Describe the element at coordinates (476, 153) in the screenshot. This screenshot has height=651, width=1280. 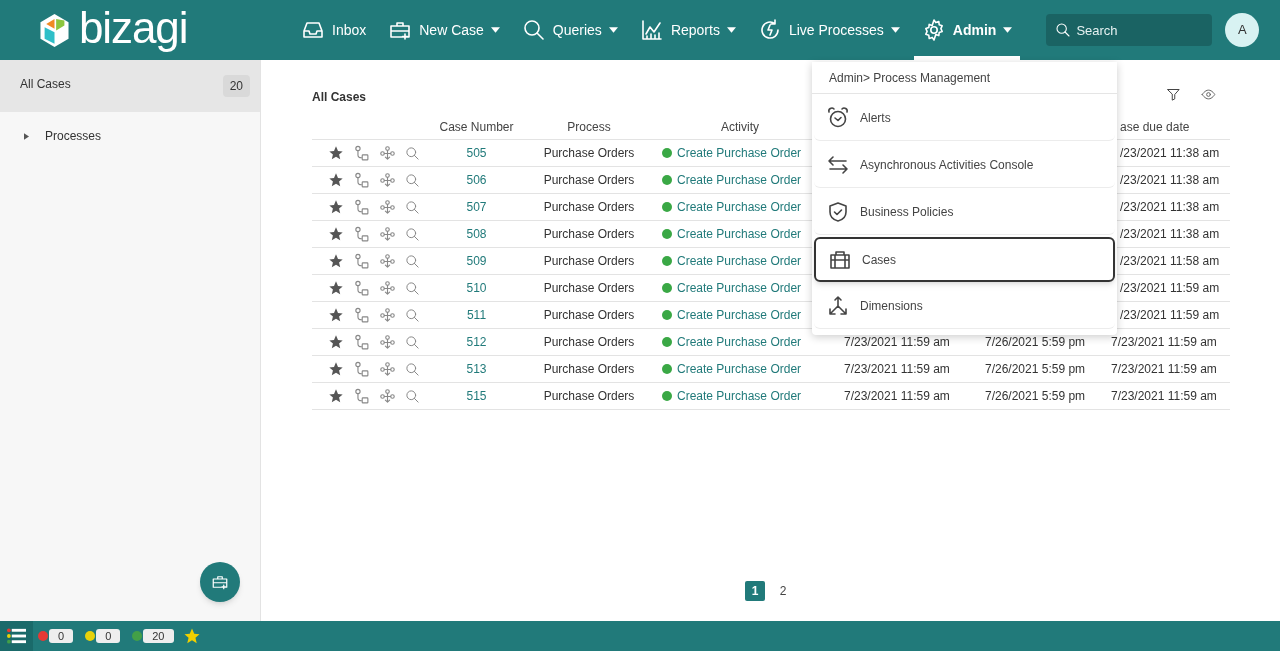
I see `case-number-link: 505` at that location.